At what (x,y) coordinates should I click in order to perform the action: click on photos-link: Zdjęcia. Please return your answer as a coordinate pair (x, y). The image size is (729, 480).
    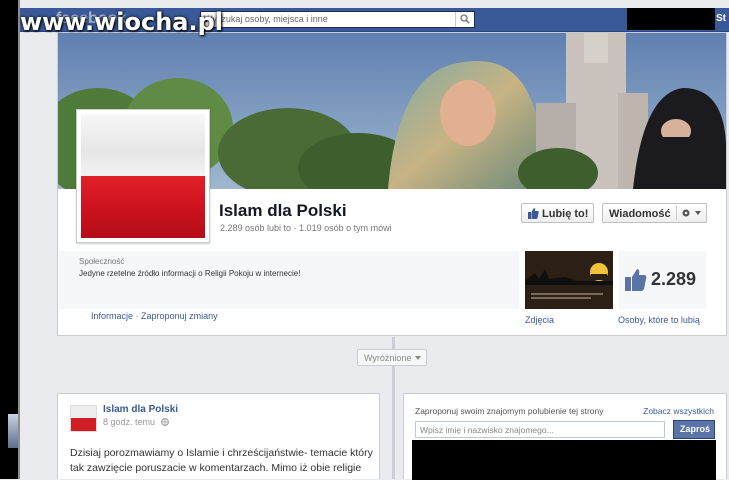
    Looking at the image, I should click on (539, 320).